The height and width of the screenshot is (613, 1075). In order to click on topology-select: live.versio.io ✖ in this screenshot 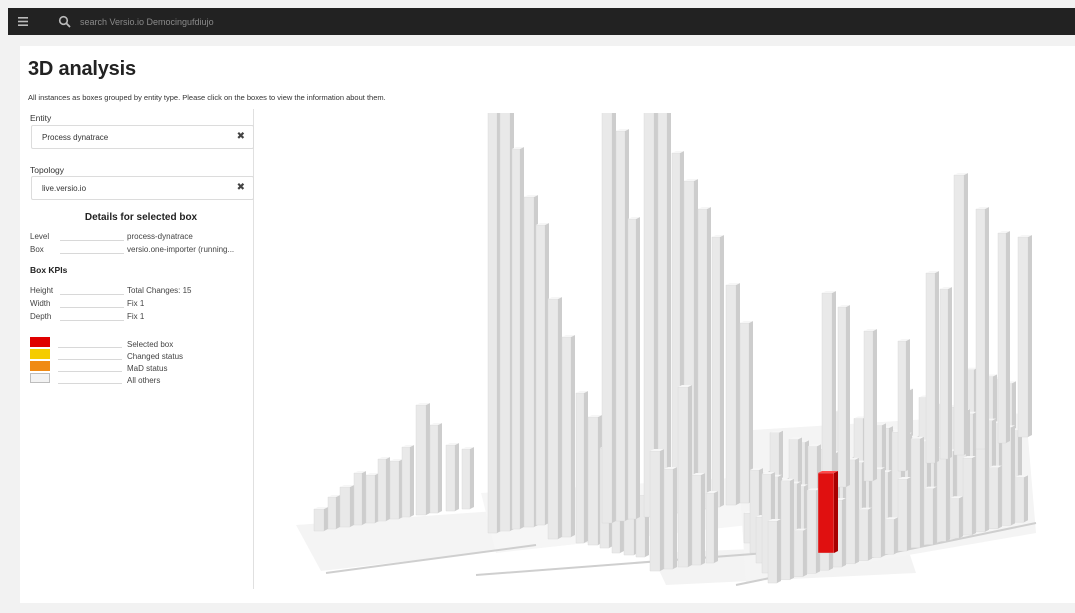, I will do `click(142, 188)`.